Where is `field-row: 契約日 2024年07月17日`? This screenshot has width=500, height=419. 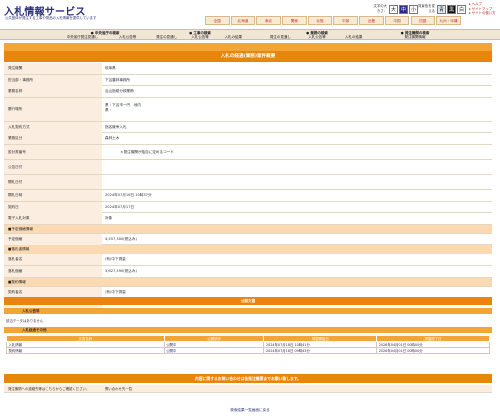 field-row: 契約日 2024年07月17日 is located at coordinates (248, 207).